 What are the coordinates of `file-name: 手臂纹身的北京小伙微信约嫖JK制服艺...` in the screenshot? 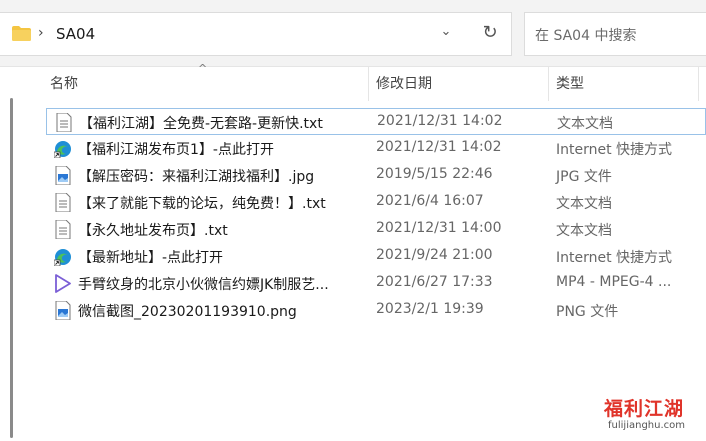 It's located at (203, 285).